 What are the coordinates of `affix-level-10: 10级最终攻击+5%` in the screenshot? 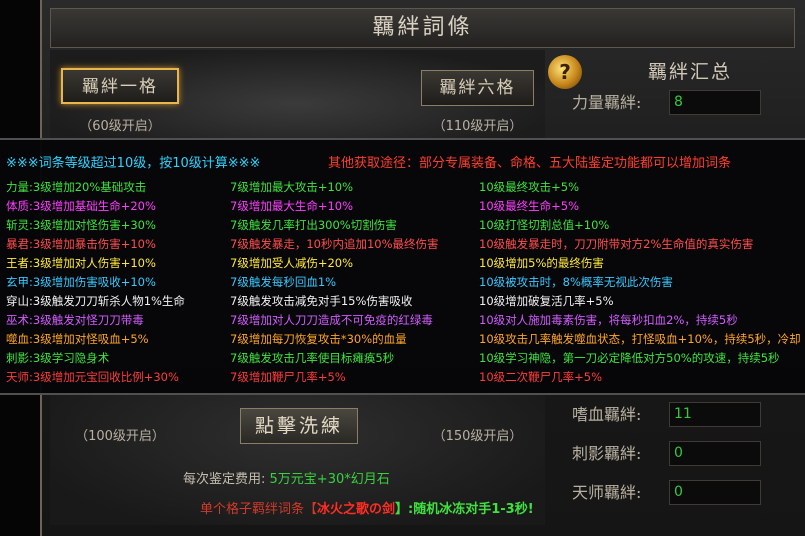 It's located at (529, 187).